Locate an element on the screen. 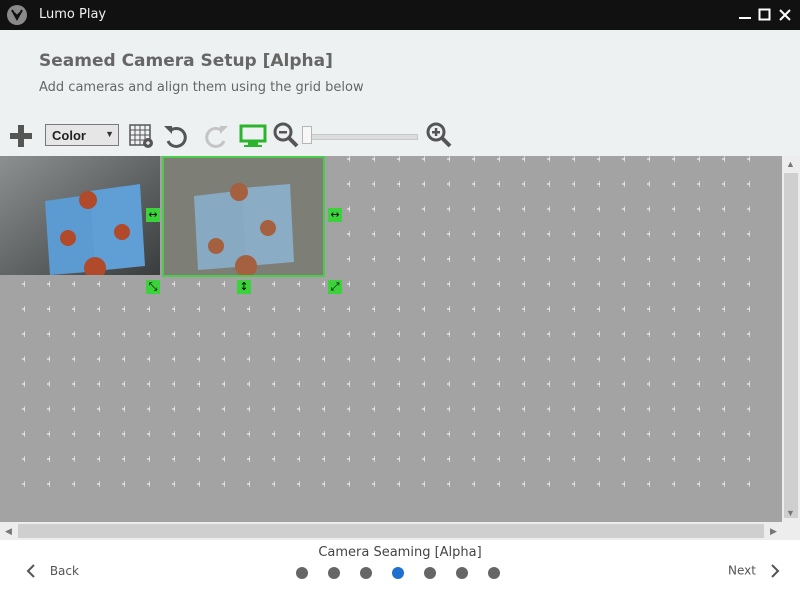 The image size is (800, 600). resize-handle-diagonal-2: ⤢ is located at coordinates (335, 287).